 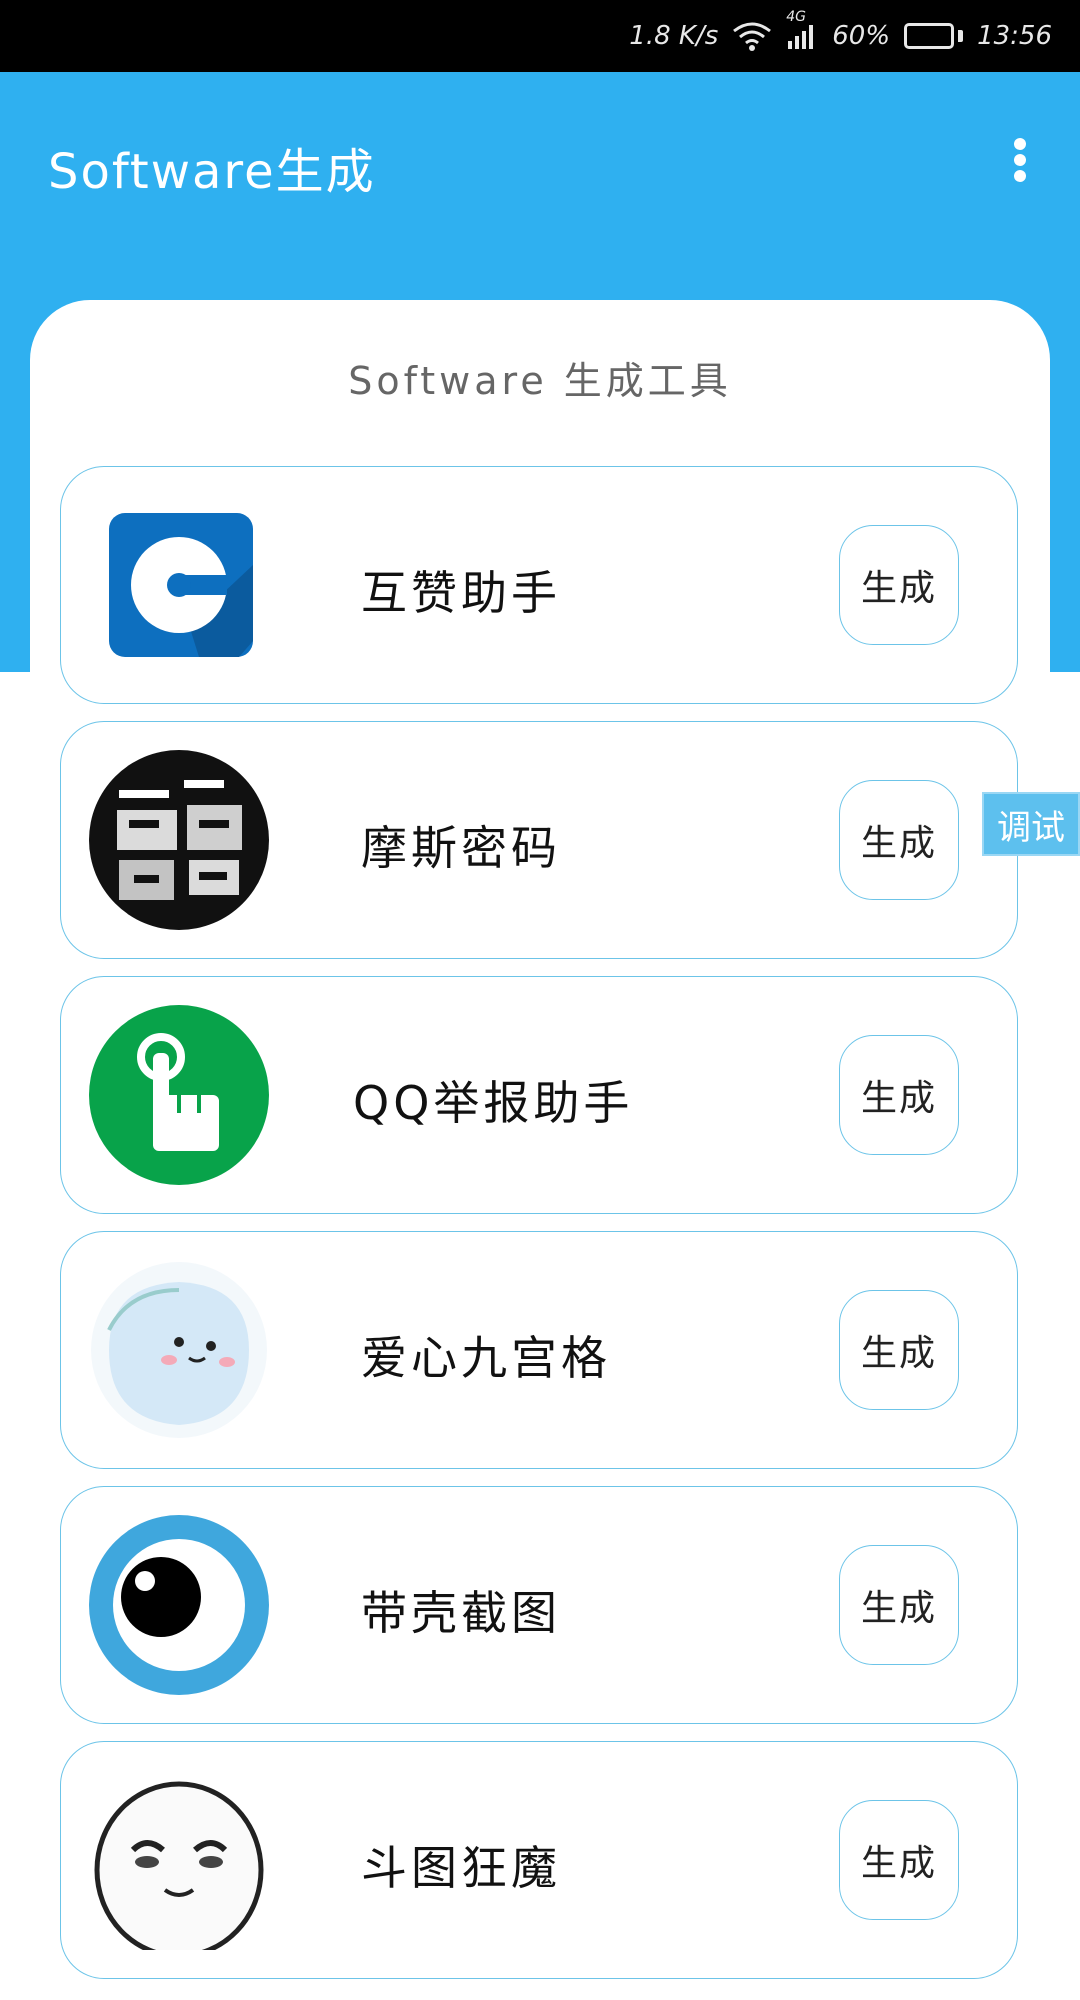 I want to click on item-name: 斗图狂魔, so click(x=461, y=1868).